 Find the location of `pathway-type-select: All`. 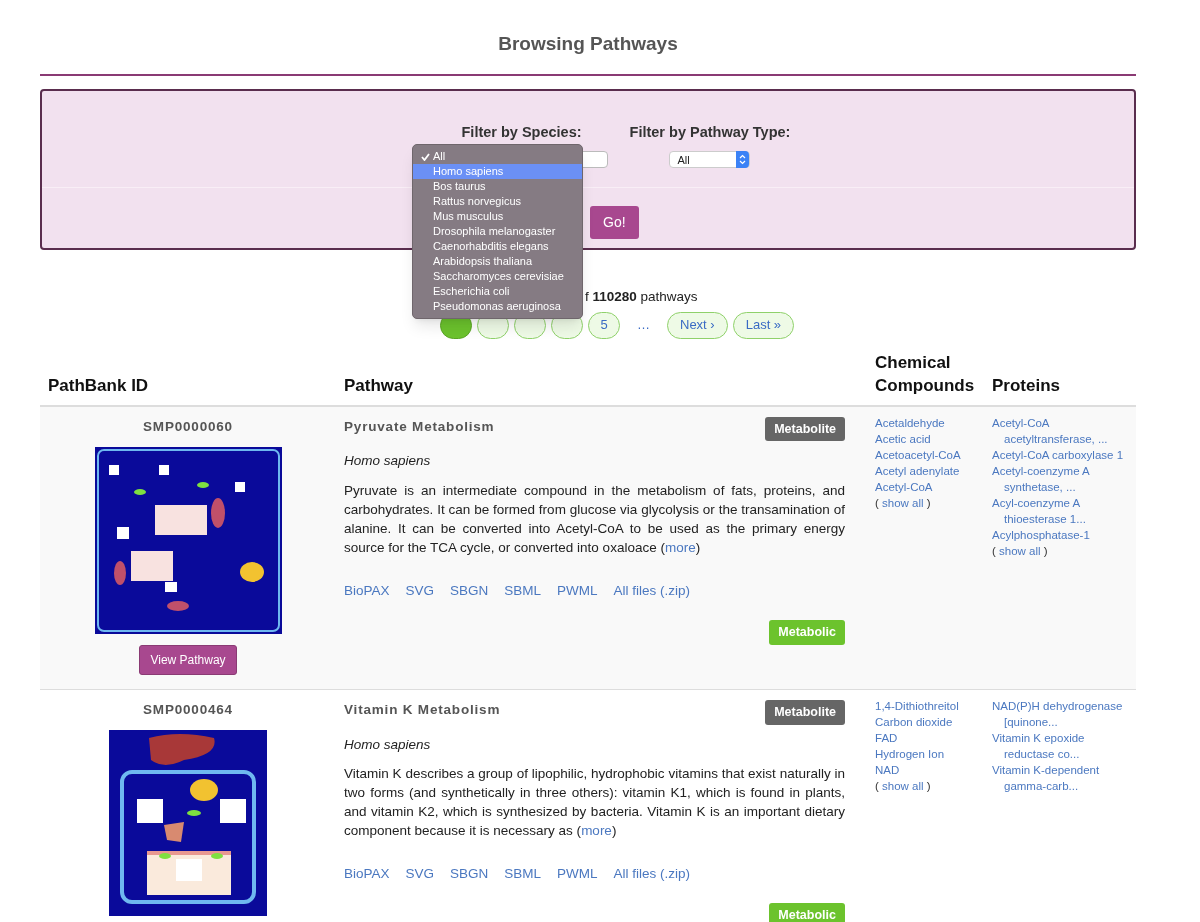

pathway-type-select: All is located at coordinates (710, 160).